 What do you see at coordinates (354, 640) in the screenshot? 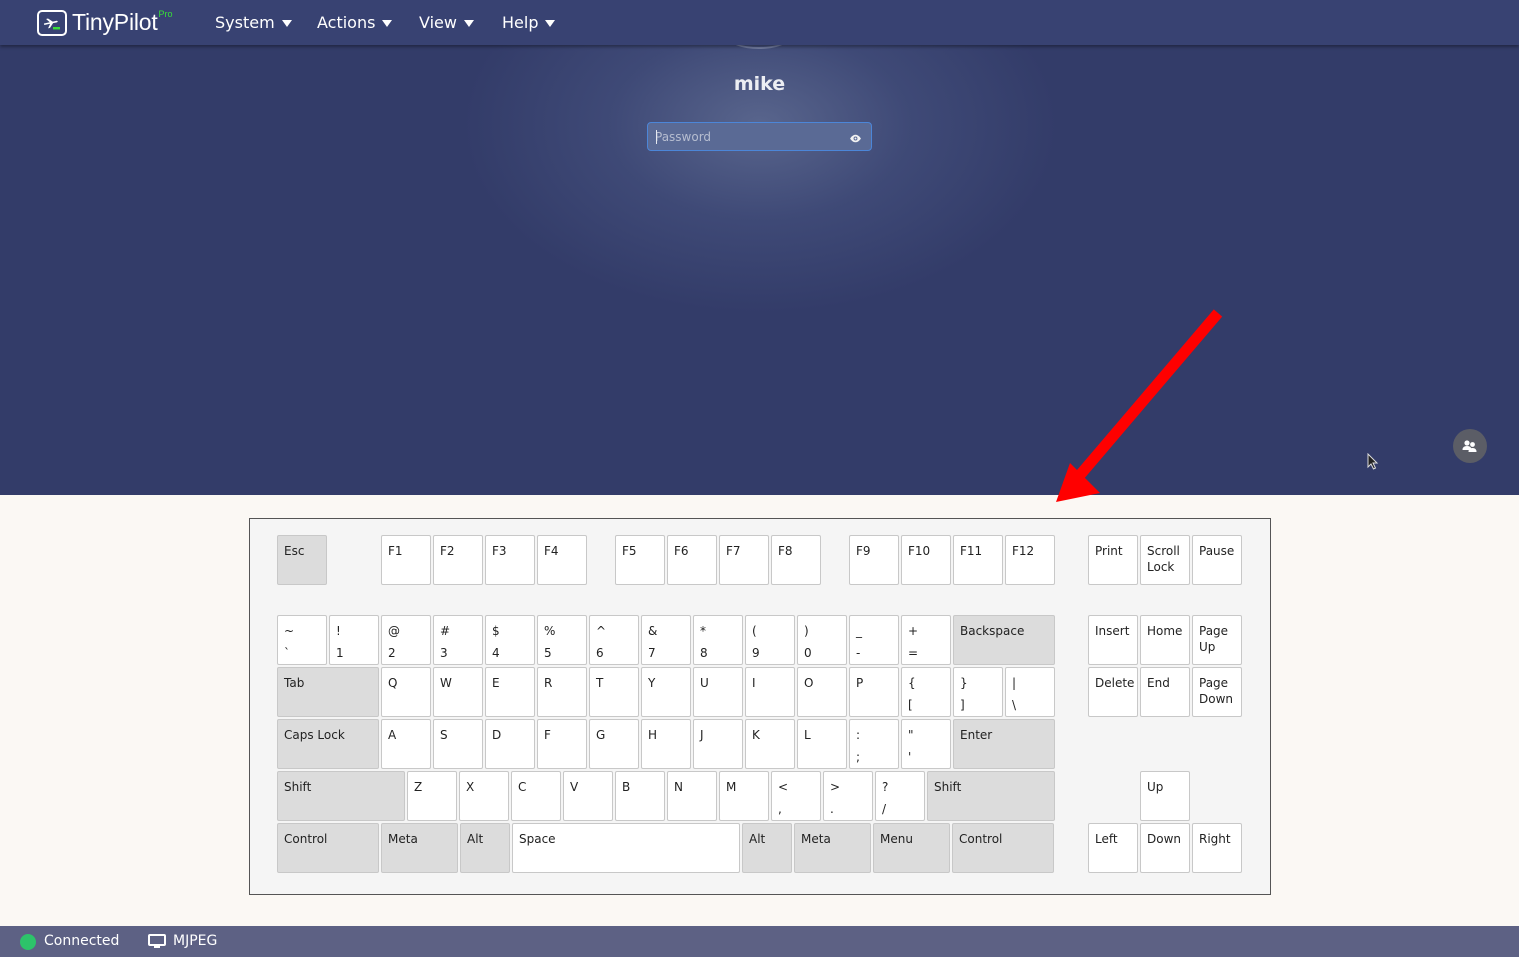
I see `key-1: ! 1` at bounding box center [354, 640].